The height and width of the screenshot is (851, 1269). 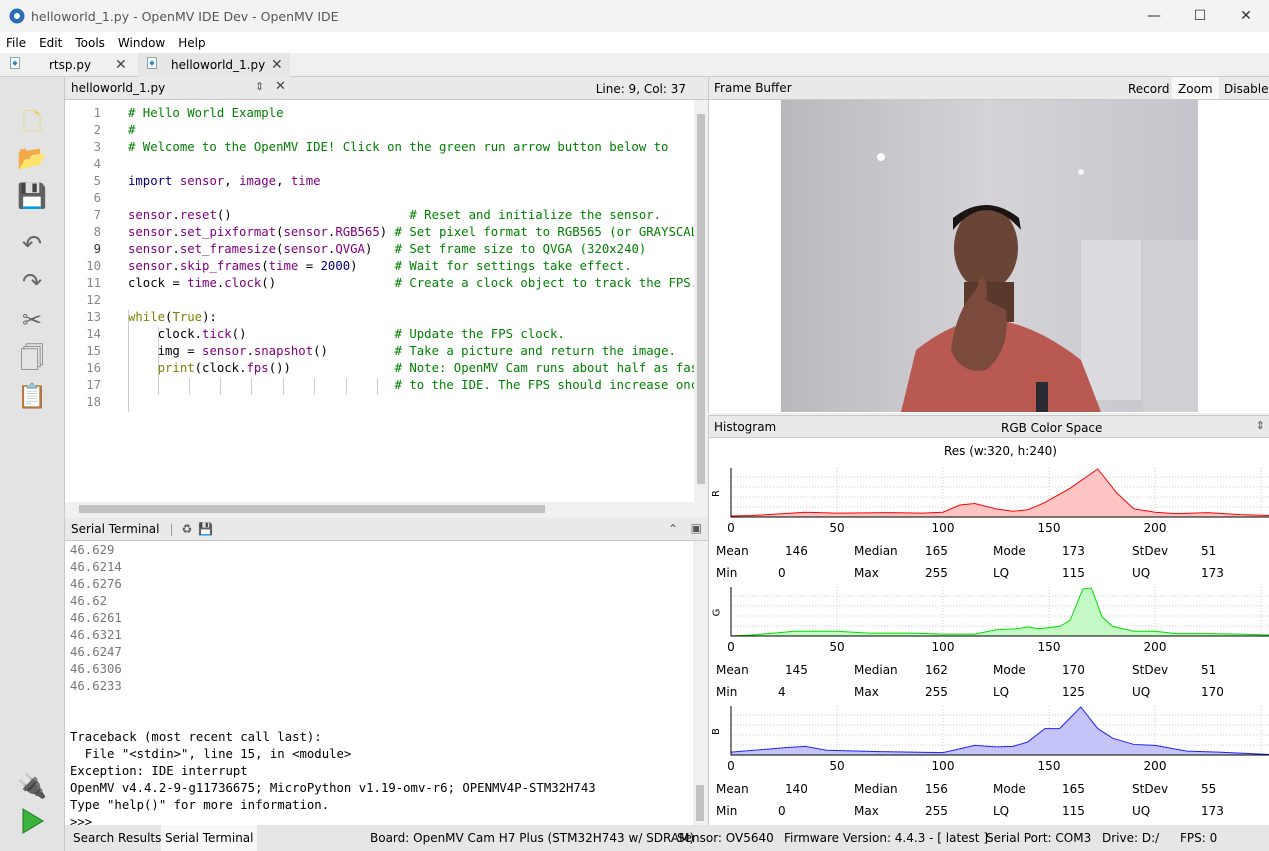 I want to click on menu-edit: Edit, so click(x=50, y=43).